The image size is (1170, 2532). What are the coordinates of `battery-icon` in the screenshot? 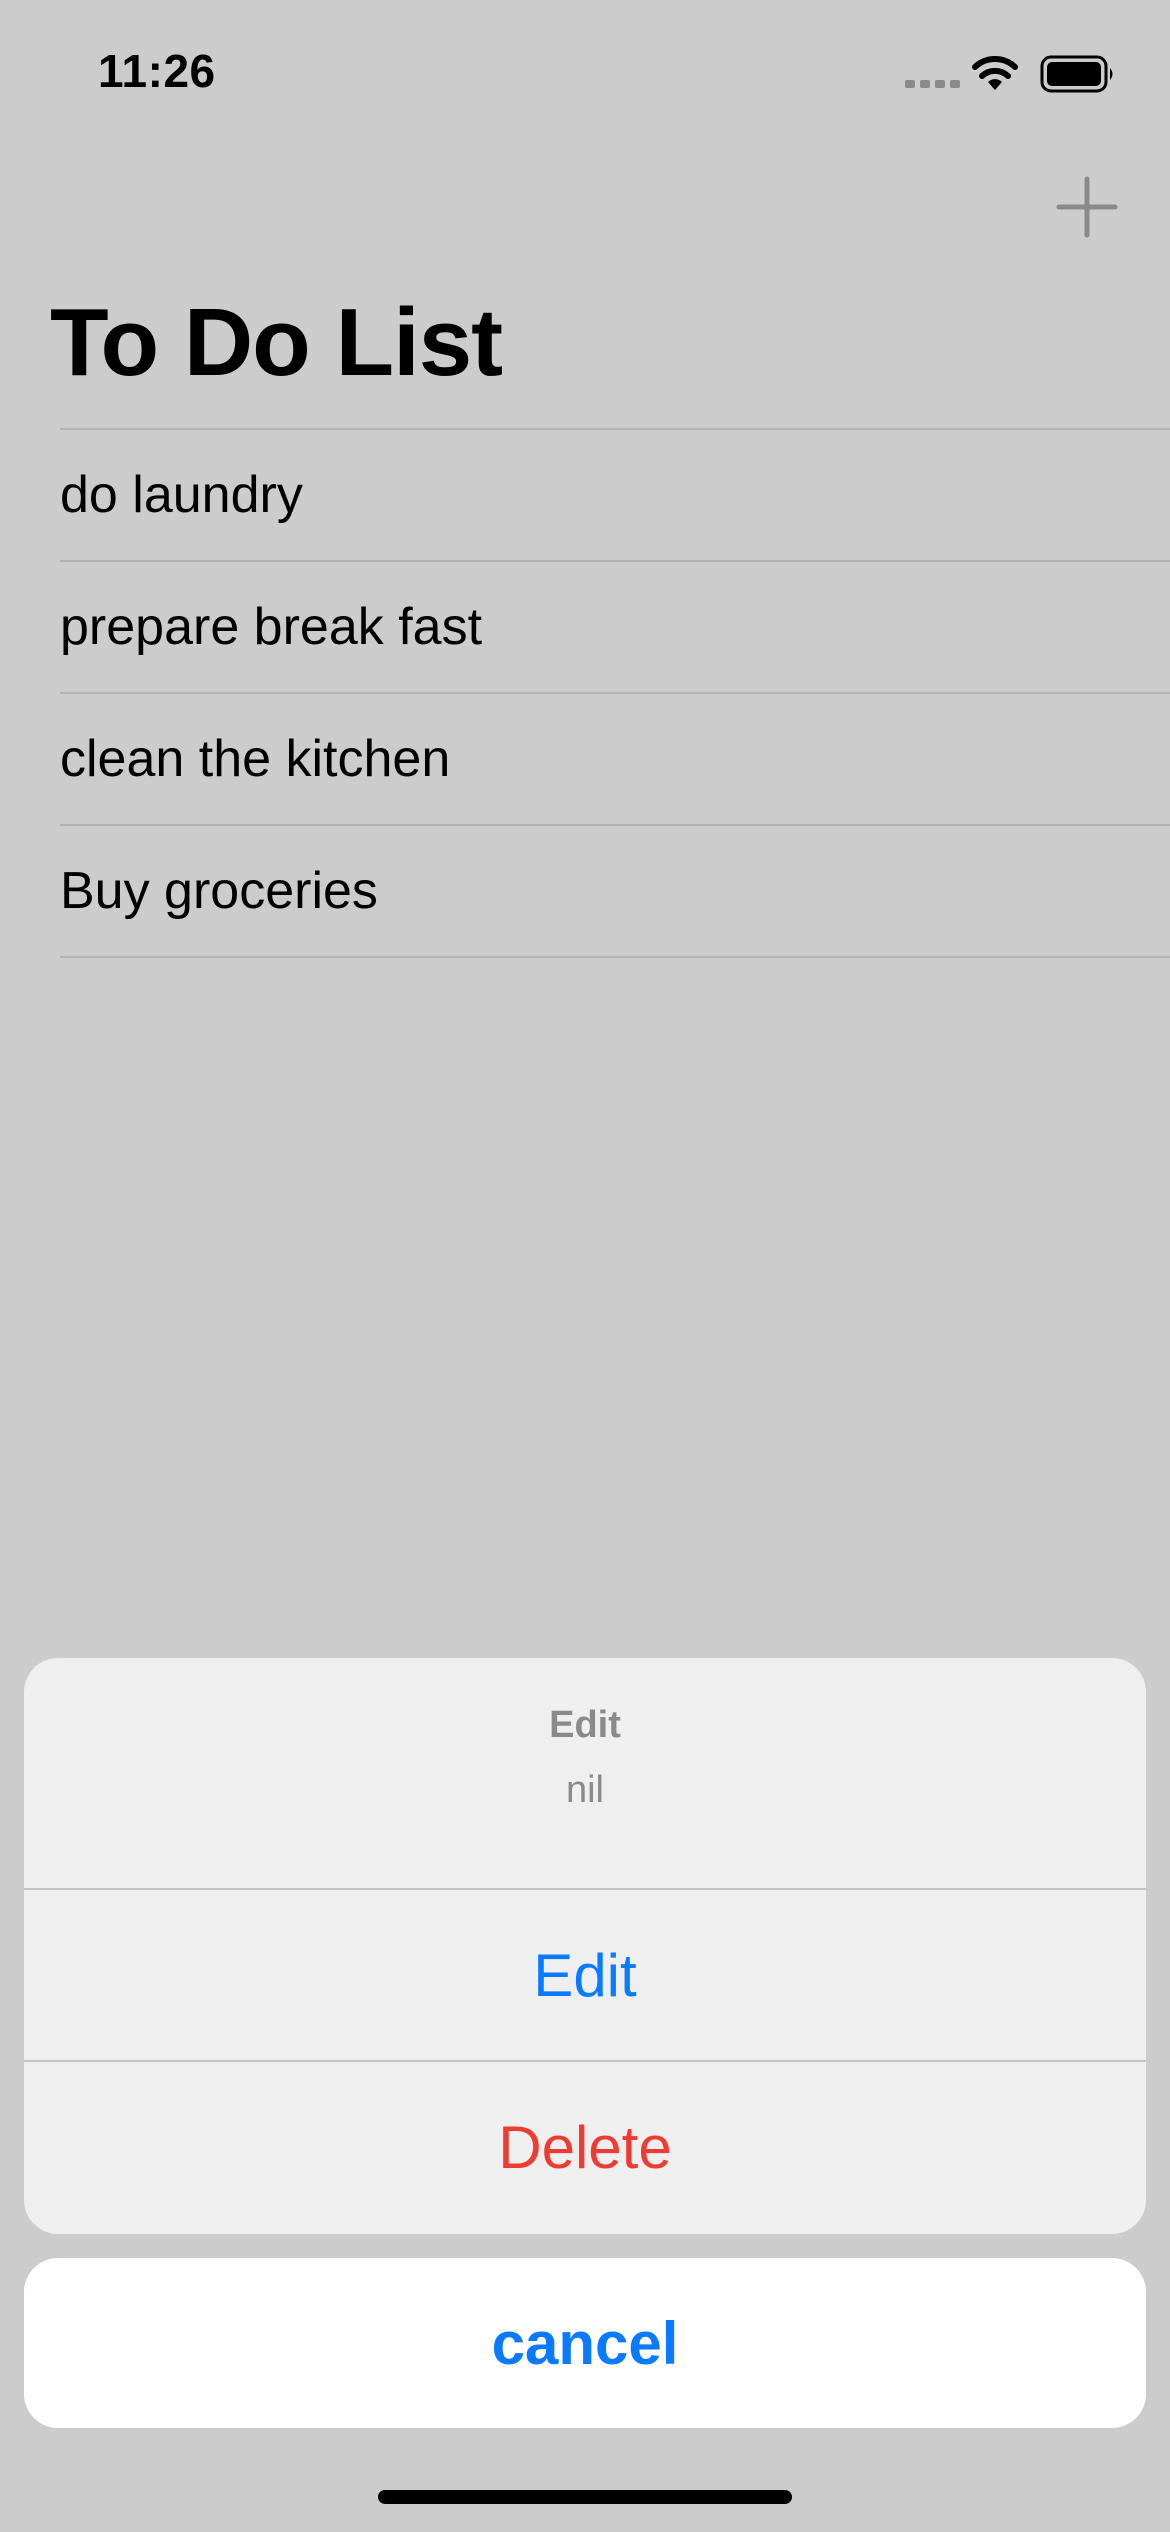 It's located at (1076, 74).